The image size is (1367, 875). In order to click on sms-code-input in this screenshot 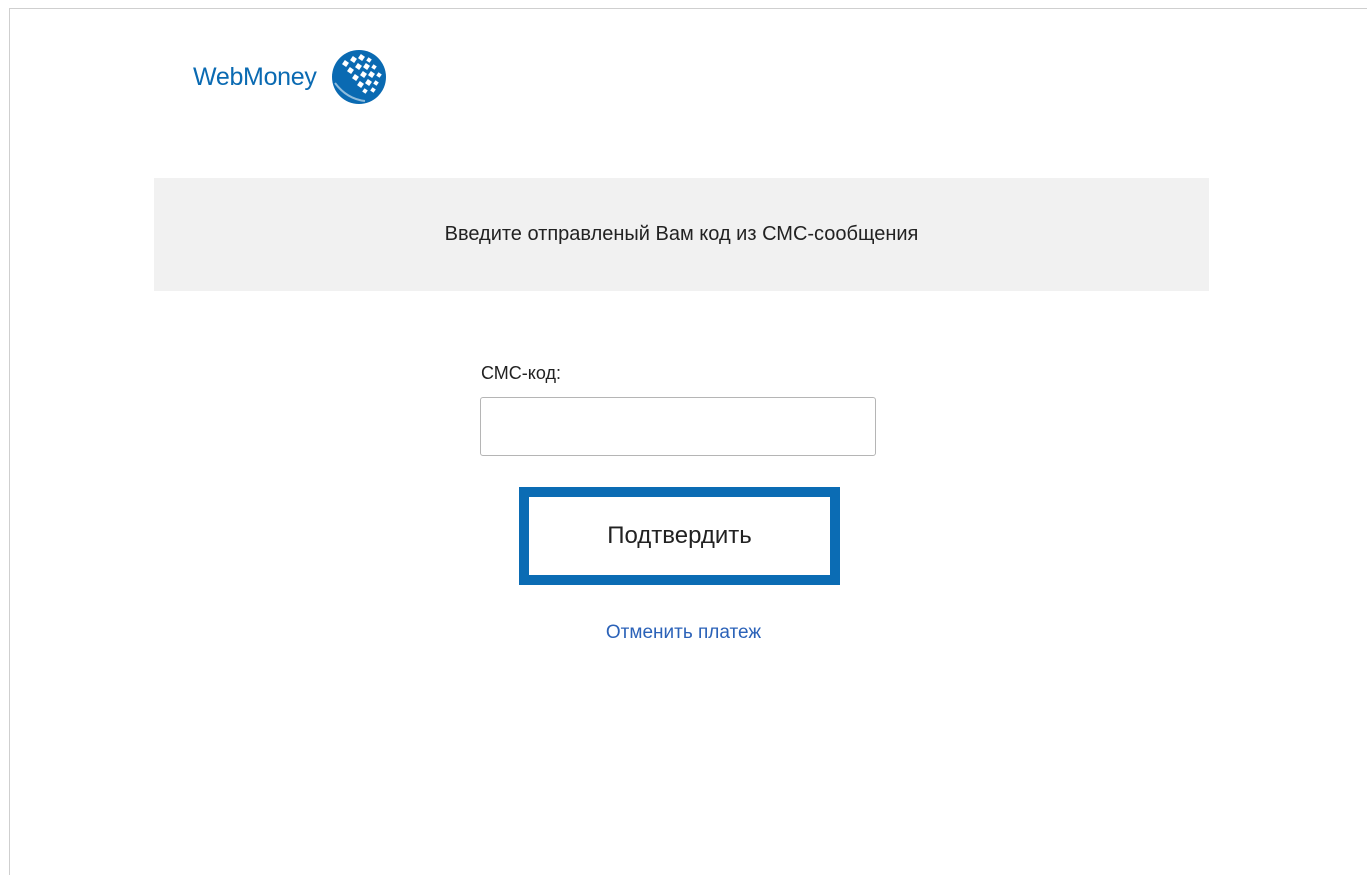, I will do `click(678, 426)`.